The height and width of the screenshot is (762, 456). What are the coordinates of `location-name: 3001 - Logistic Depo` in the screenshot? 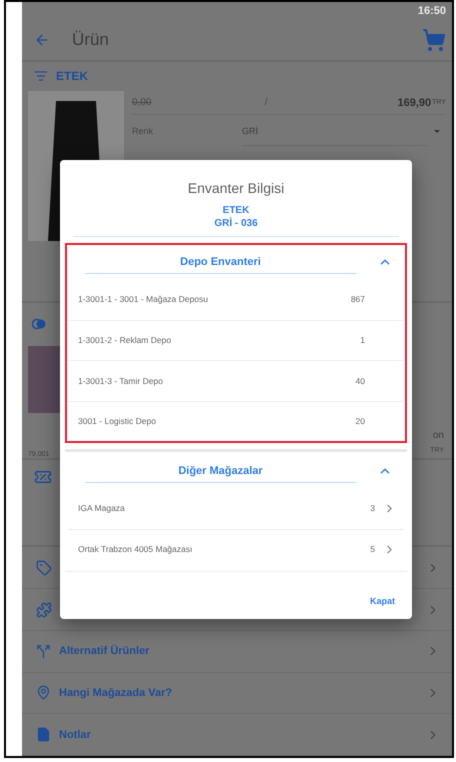 It's located at (117, 421).